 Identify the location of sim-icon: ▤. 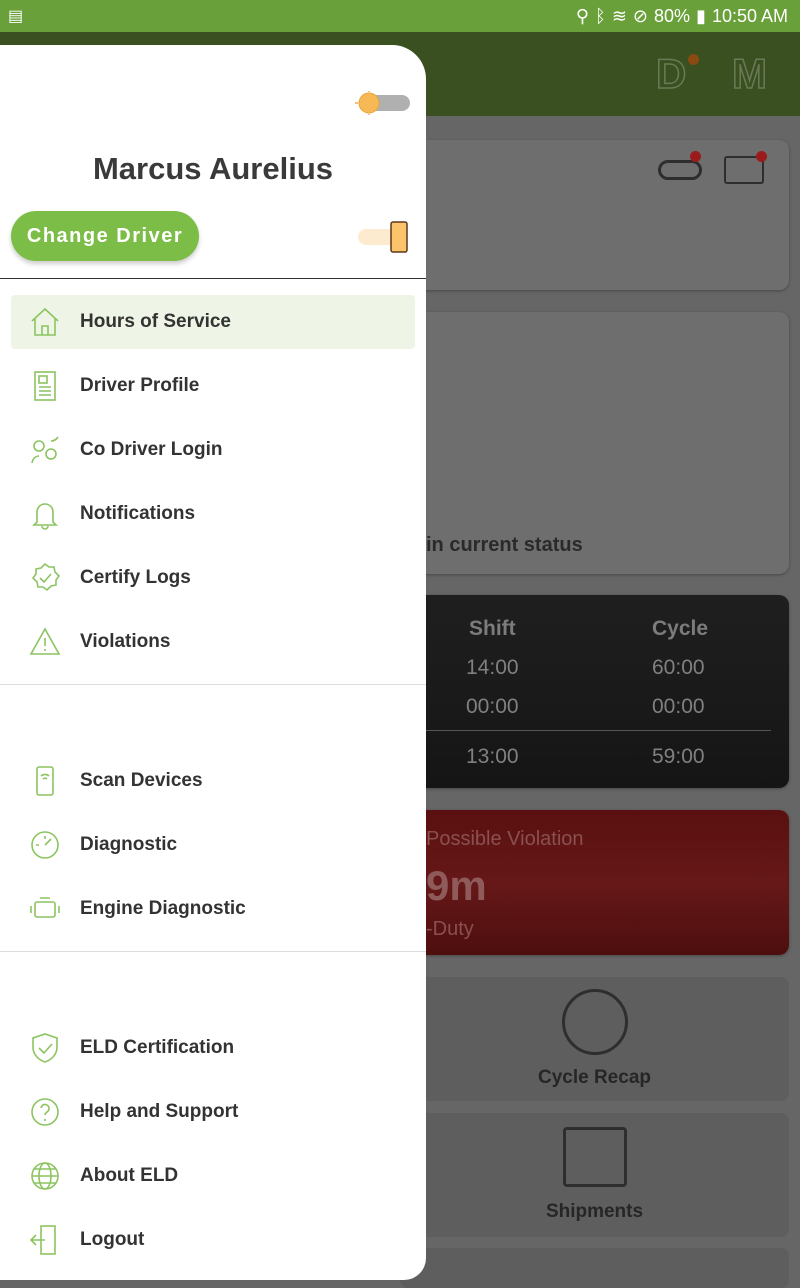
(16, 16).